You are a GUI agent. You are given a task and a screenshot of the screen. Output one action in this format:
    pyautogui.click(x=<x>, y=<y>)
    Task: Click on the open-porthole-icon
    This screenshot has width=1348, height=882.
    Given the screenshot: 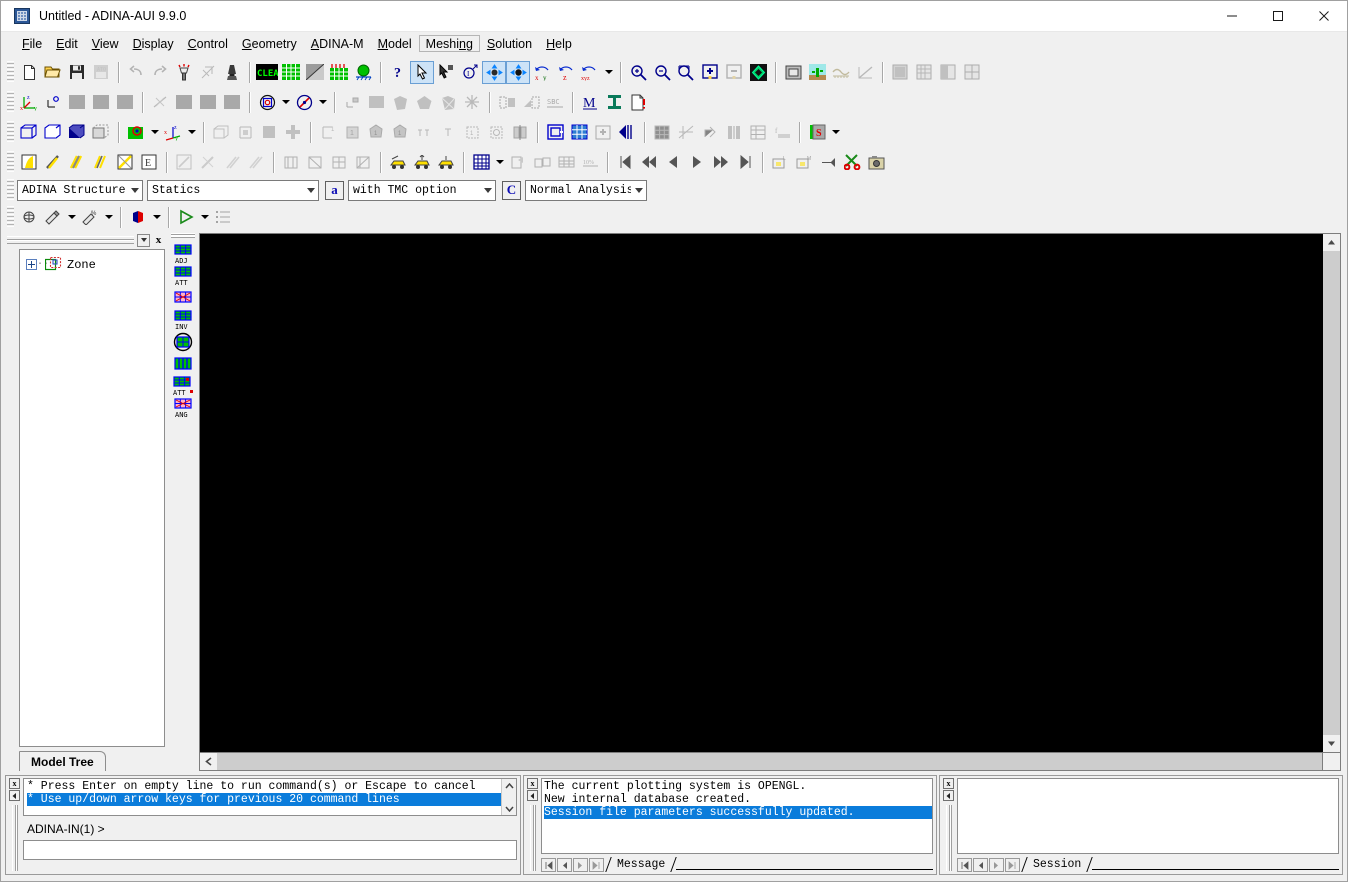 What is the action you would take?
    pyautogui.click(x=138, y=217)
    